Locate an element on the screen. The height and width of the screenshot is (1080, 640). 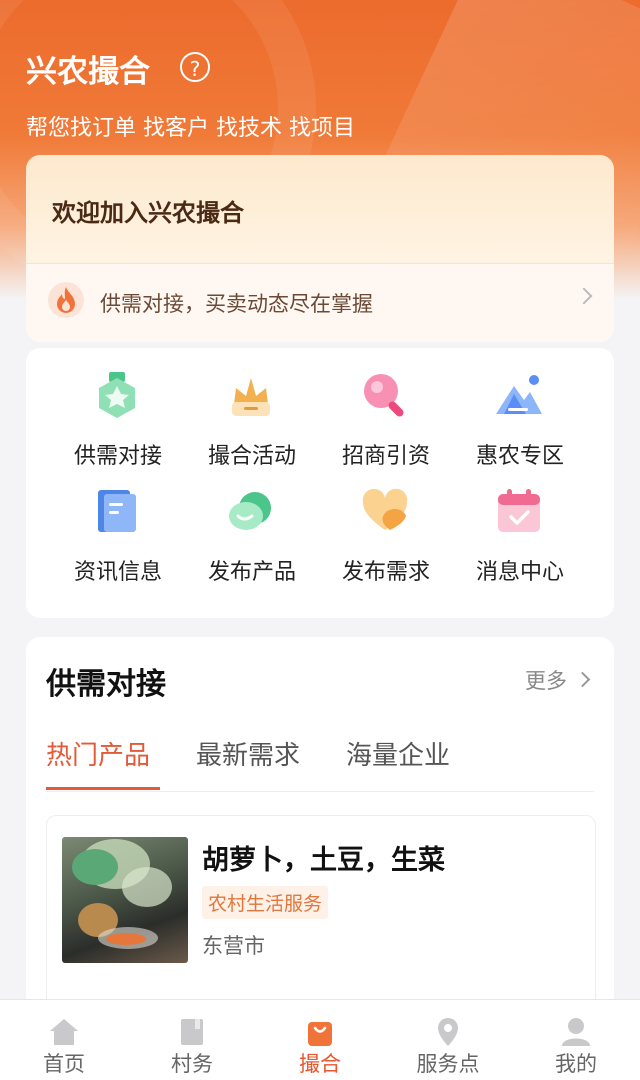
bottom-nav: 首页 村务 撮合 服务点 我的 is located at coordinates (320, 1039).